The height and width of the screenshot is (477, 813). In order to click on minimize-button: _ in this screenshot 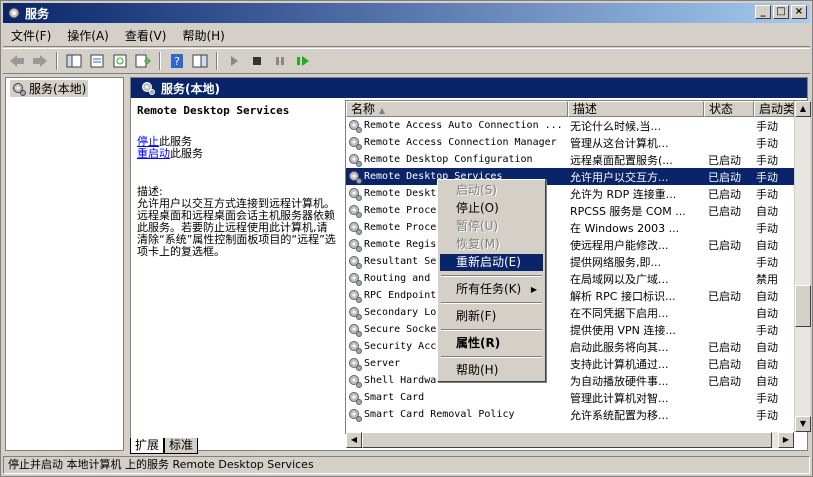, I will do `click(763, 12)`.